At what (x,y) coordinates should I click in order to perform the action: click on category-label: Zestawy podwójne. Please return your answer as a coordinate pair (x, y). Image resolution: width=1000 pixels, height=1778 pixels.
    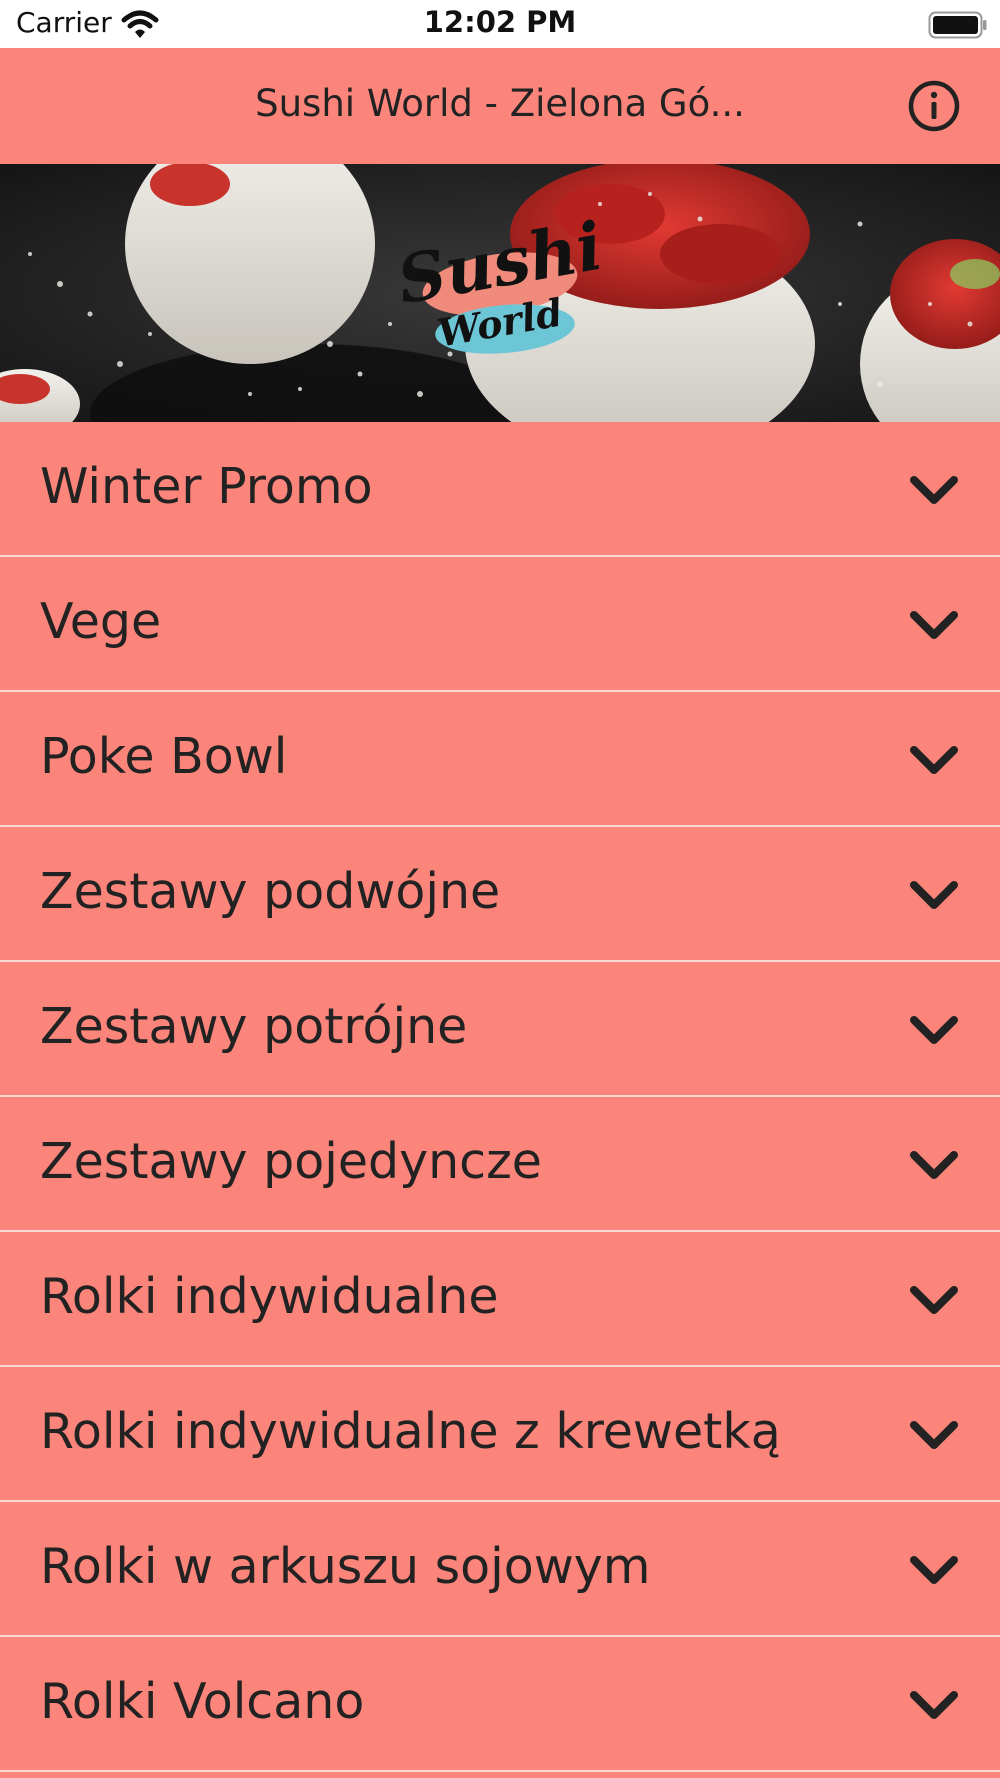
    Looking at the image, I should click on (270, 891).